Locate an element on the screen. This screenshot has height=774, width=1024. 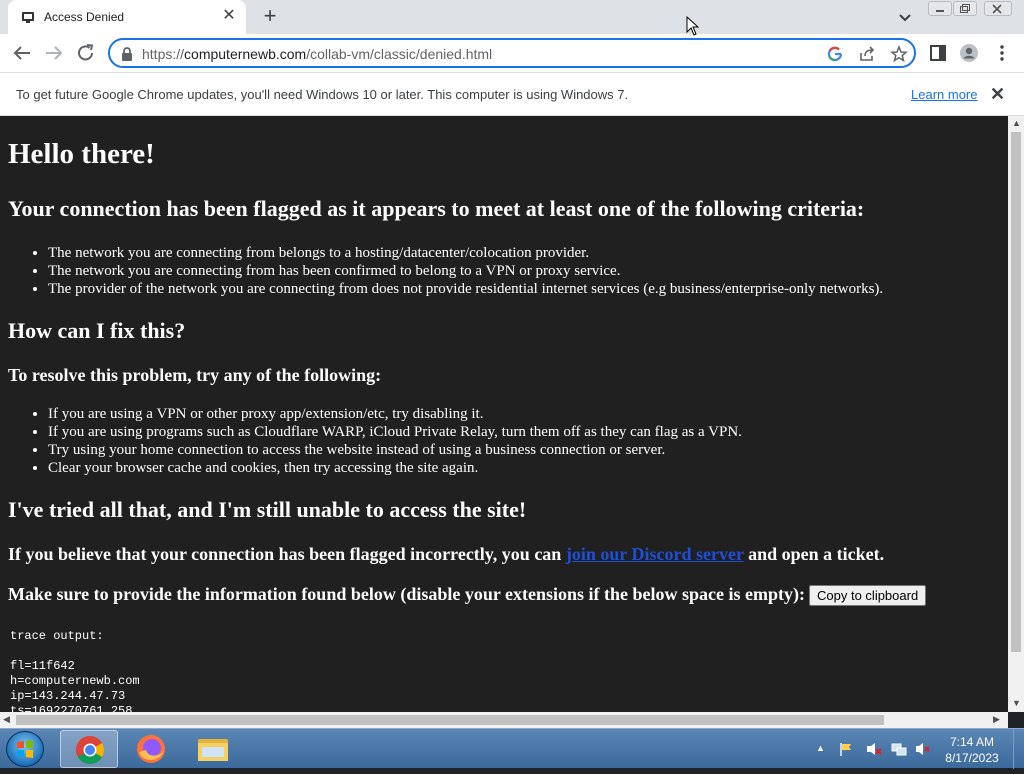
page-title: Hello there! is located at coordinates (81, 154).